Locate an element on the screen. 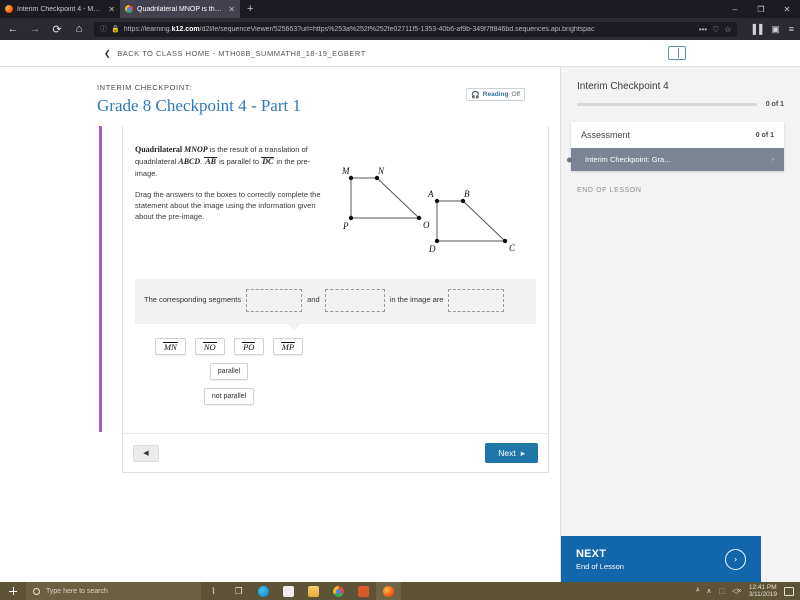  vertex-label-B: B is located at coordinates (467, 194).